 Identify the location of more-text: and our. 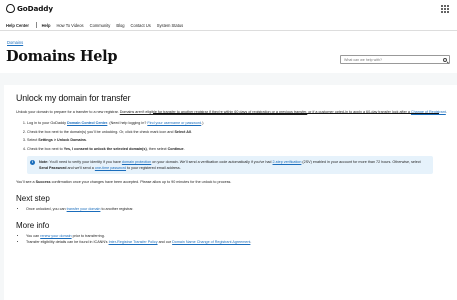
(165, 241).